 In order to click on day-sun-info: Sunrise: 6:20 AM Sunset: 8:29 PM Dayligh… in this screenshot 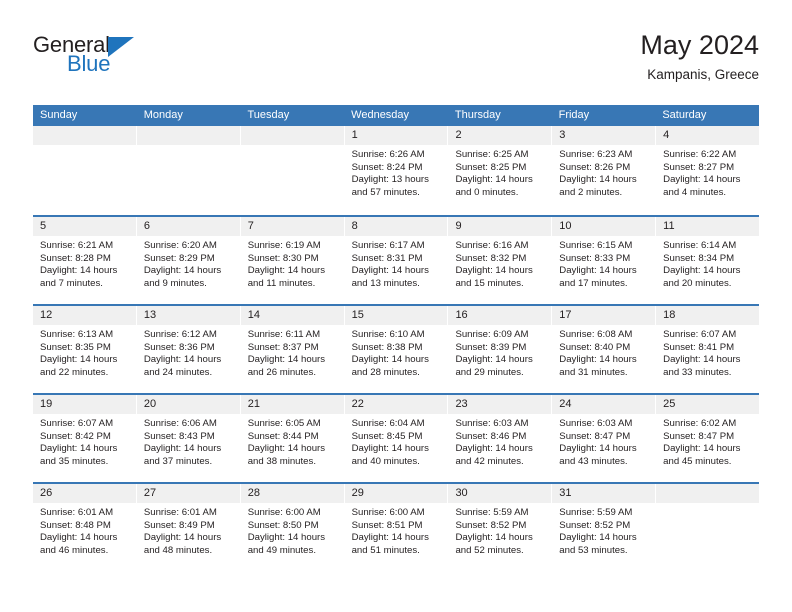, I will do `click(182, 264)`.